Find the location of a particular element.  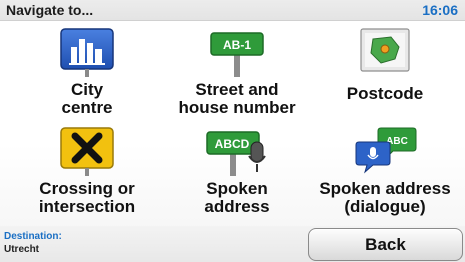

postcode-label: Postcode is located at coordinates (385, 93).